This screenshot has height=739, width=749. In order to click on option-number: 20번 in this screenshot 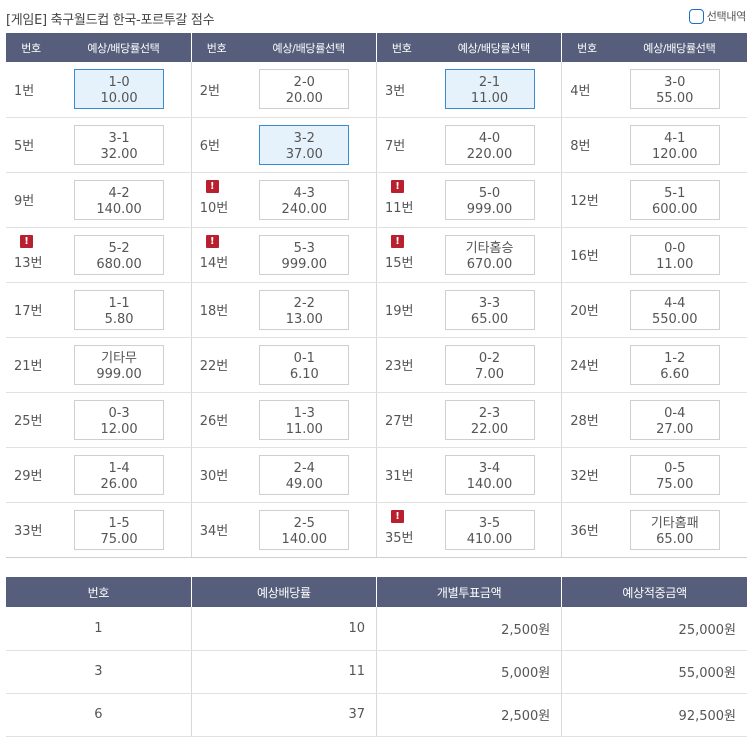, I will do `click(584, 311)`.